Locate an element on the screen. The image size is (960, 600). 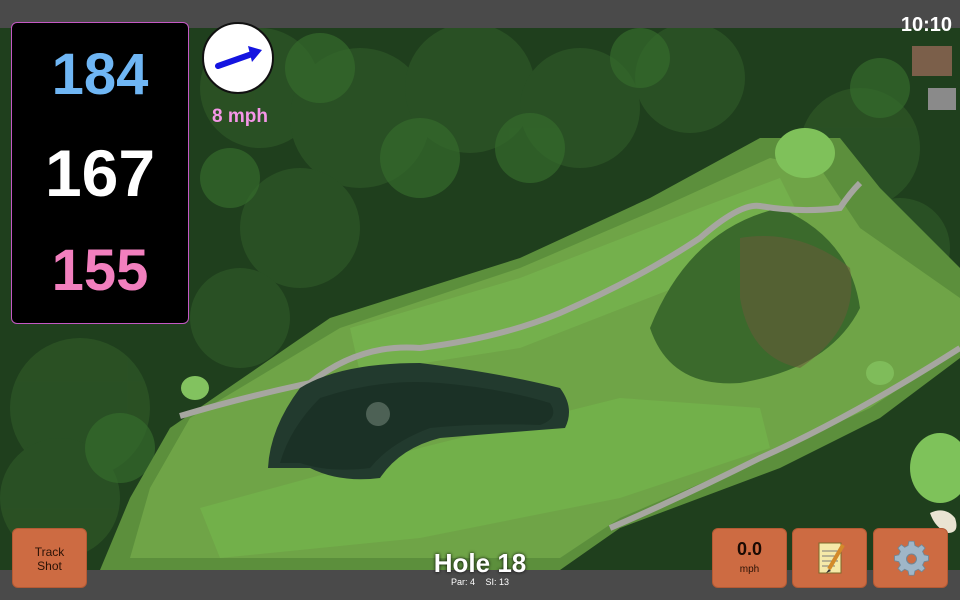
wind-unit: mph is located at coordinates (749, 569).